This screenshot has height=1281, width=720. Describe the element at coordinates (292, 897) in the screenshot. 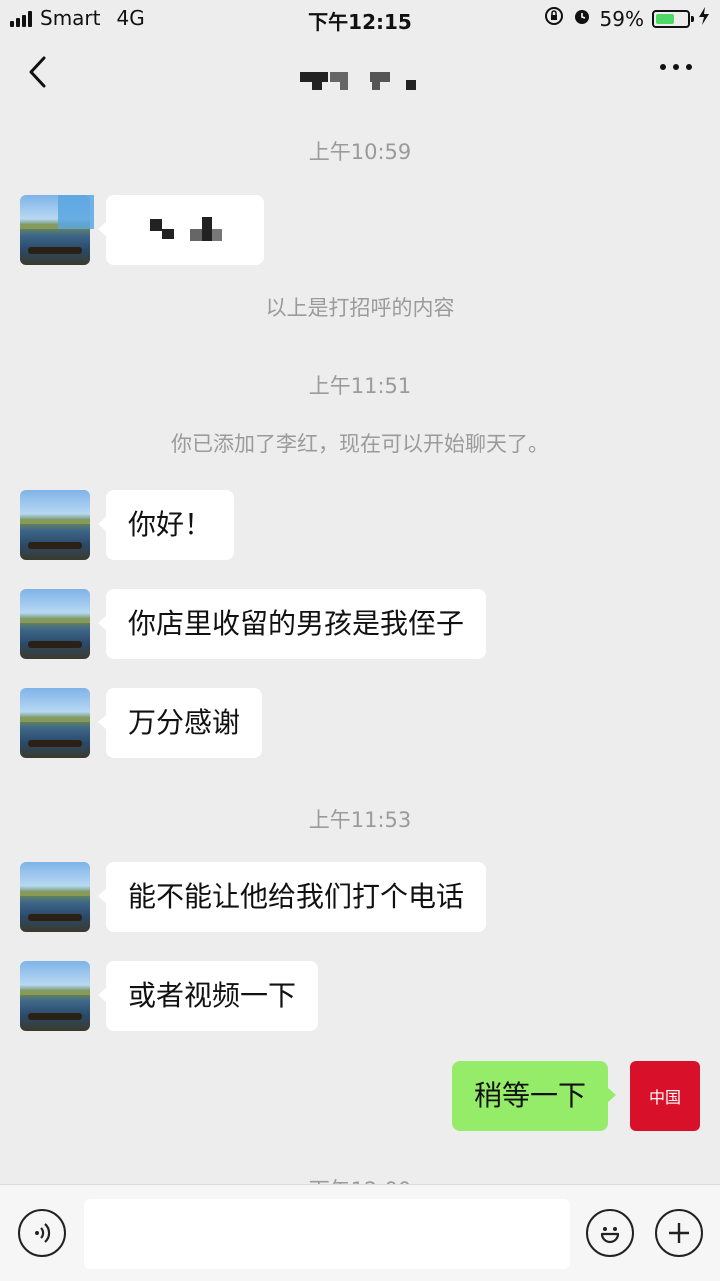

I see `message-bubble: 能不能让他给我们打个电话` at that location.